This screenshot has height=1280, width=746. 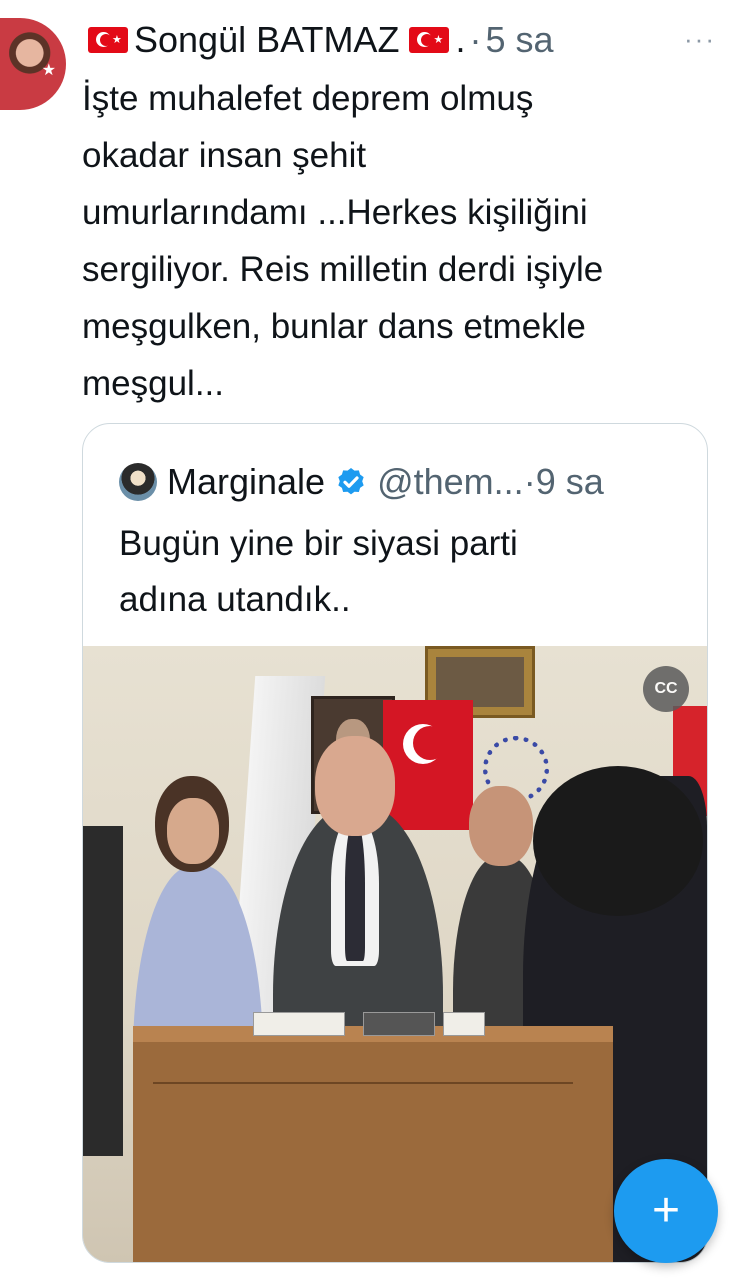 I want to click on person-tie, so click(x=355, y=891).